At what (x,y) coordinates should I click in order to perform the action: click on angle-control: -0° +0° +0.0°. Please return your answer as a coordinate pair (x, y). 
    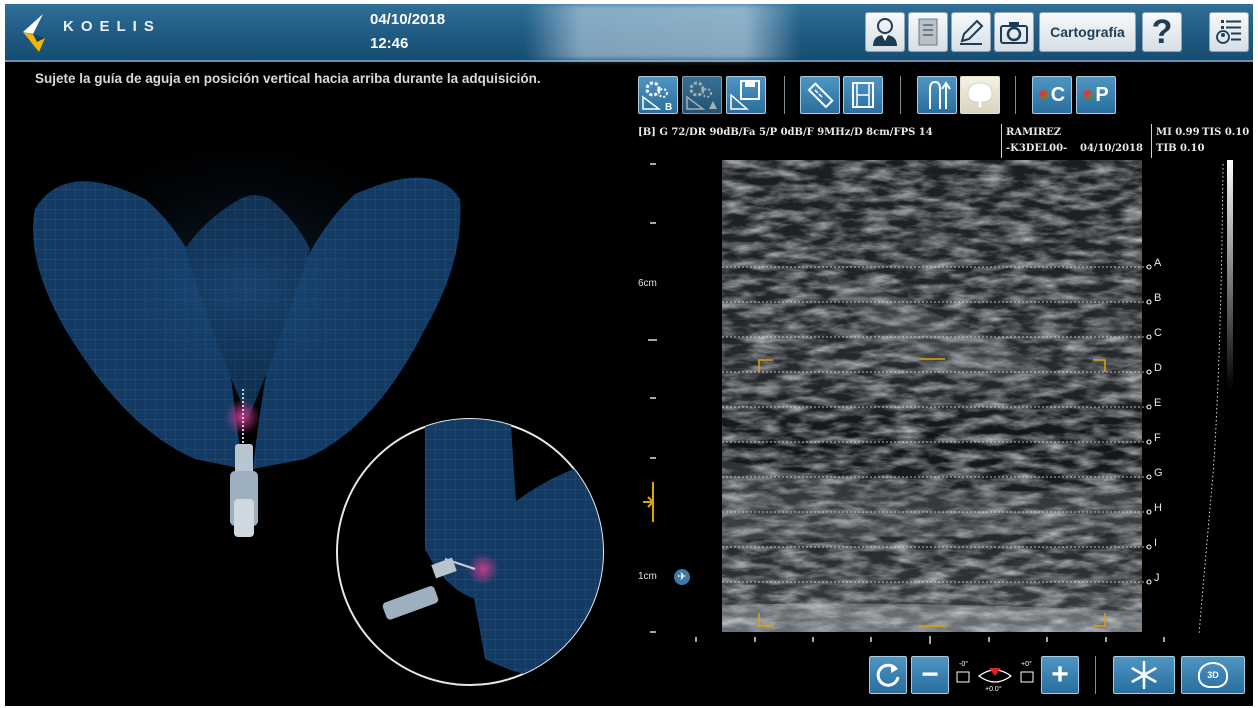
    Looking at the image, I should click on (995, 676).